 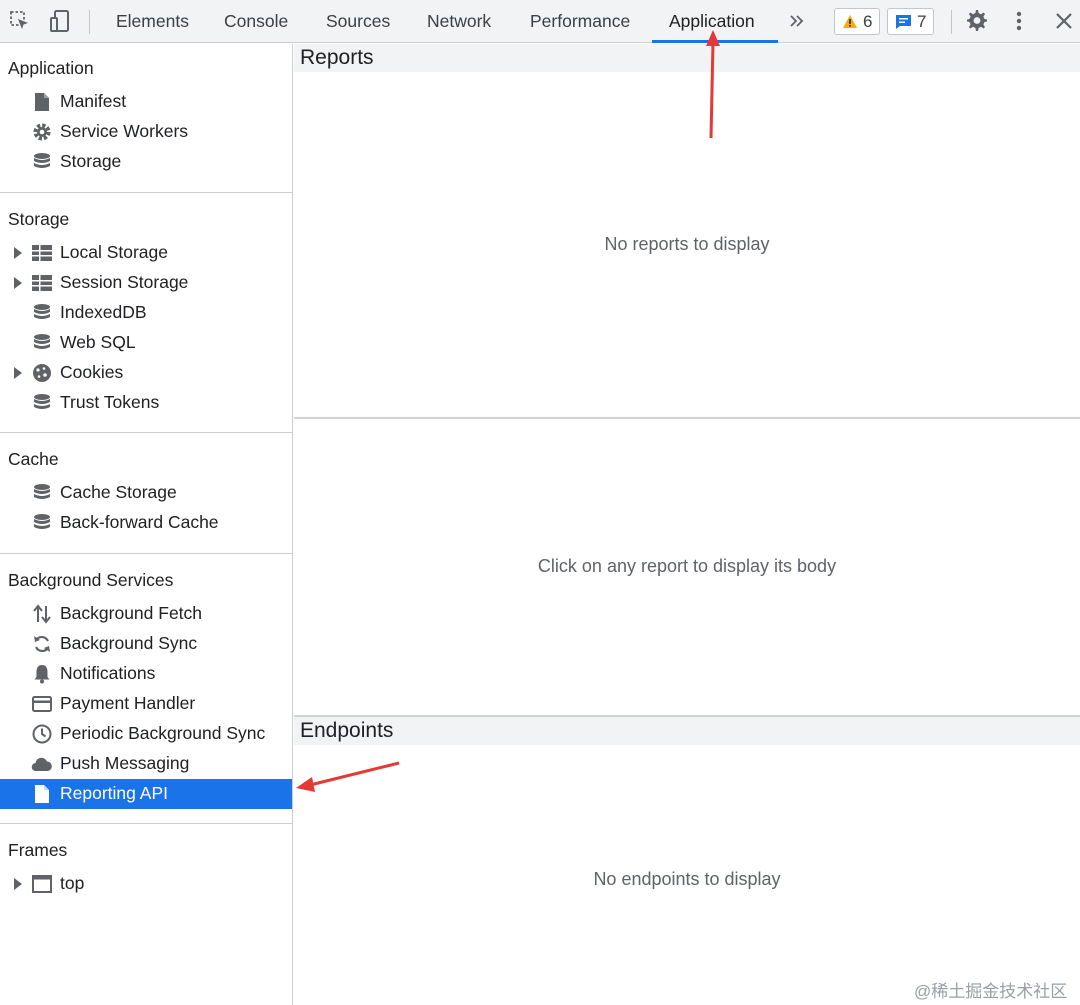 I want to click on reports-empty-message: No reports to display, so click(x=687, y=244).